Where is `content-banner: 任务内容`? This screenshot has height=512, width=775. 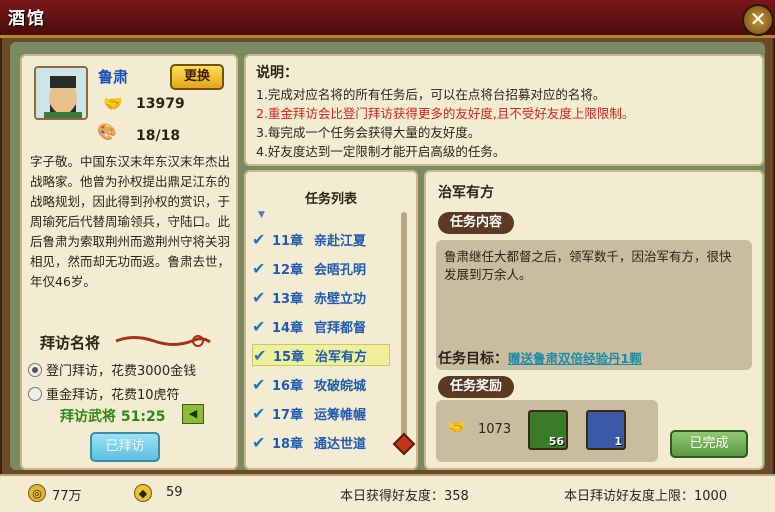
content-banner: 任务内容 is located at coordinates (476, 223).